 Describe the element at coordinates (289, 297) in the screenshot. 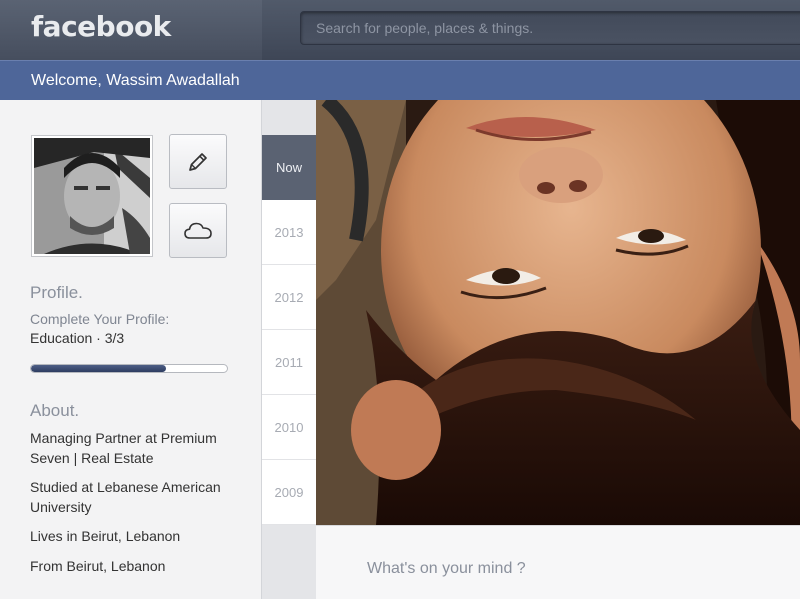

I see `timeline-item-2012: 2012` at that location.